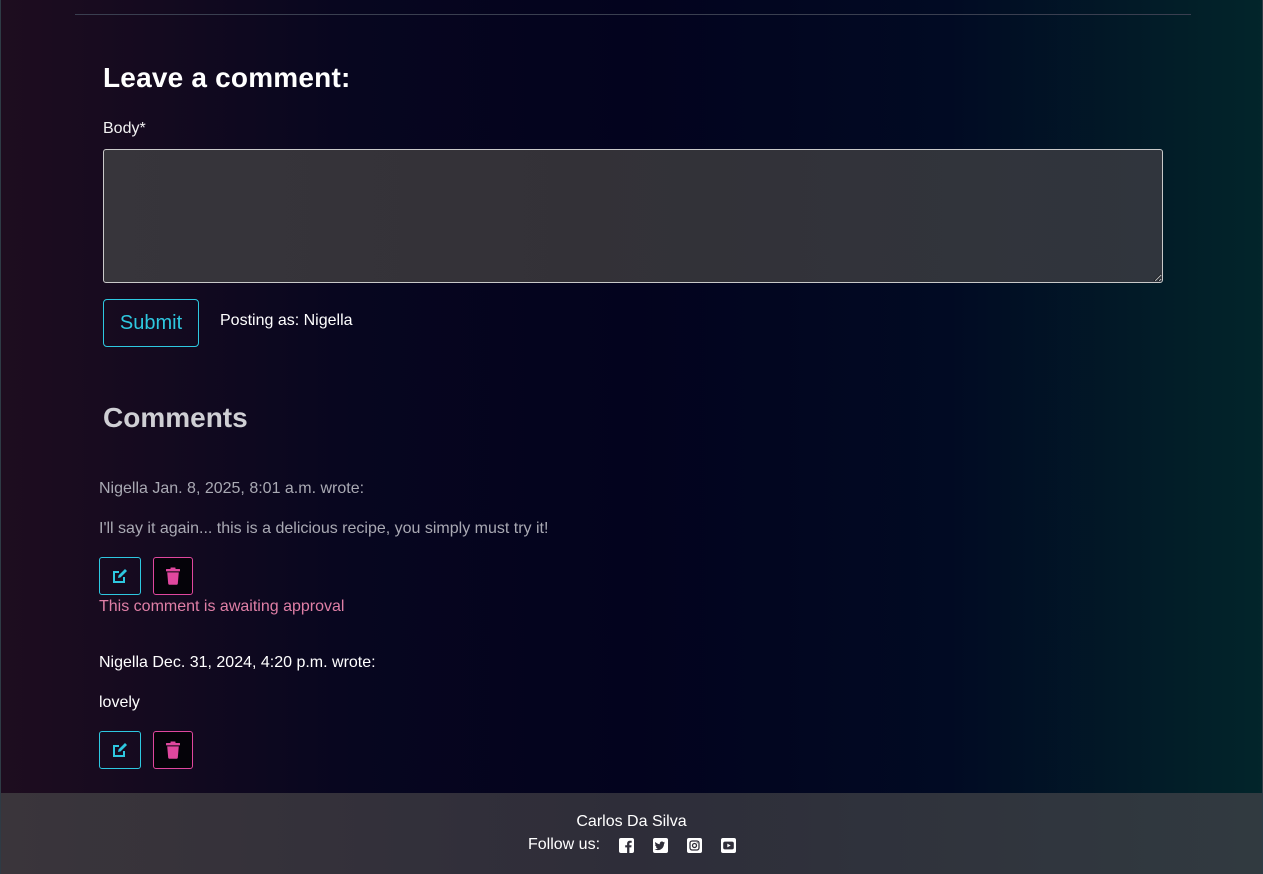 The image size is (1263, 874). I want to click on youtube-icon, so click(728, 845).